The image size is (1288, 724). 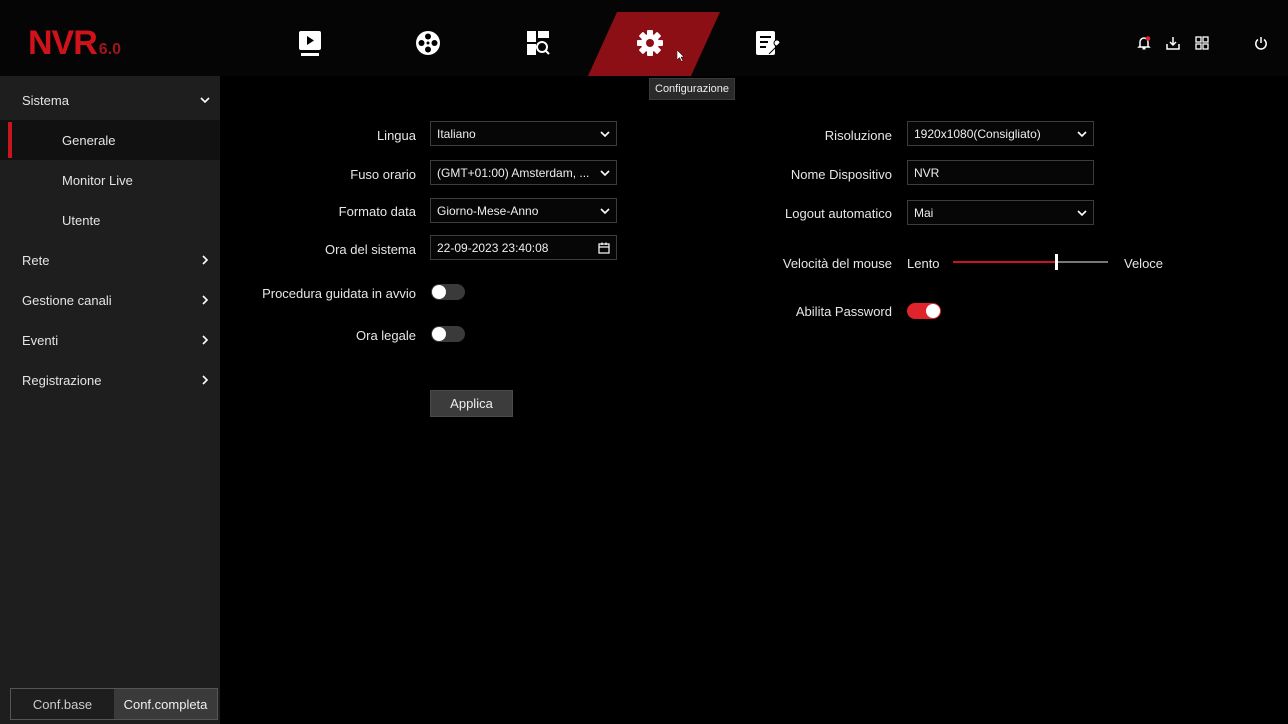 What do you see at coordinates (448, 334) in the screenshot?
I see `ora-legale-toggle` at bounding box center [448, 334].